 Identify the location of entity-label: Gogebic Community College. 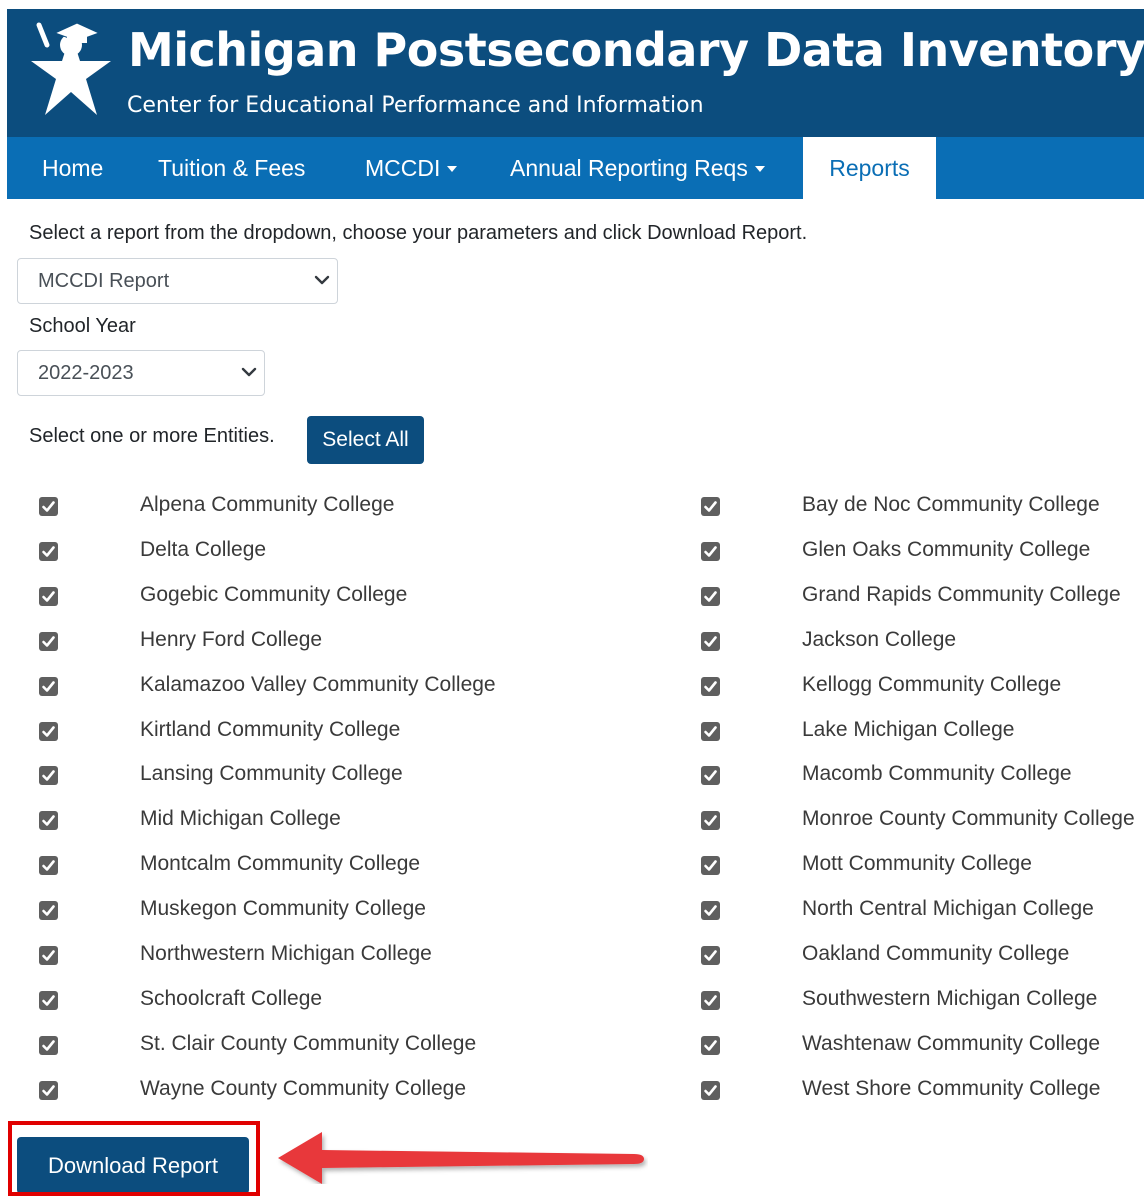
(274, 594).